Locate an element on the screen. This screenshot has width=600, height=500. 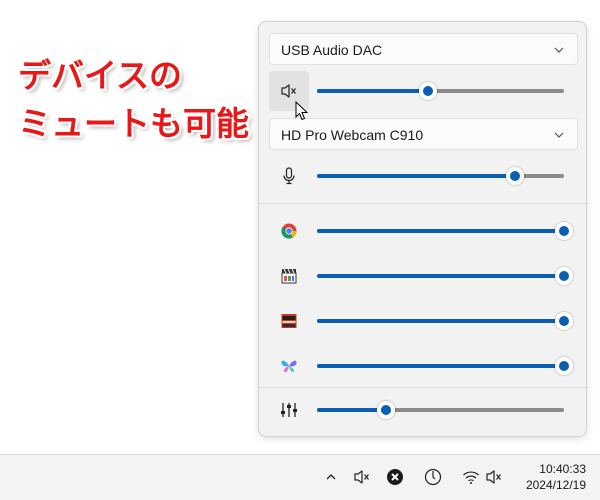
clock-time: 10:40:33 is located at coordinates (562, 469).